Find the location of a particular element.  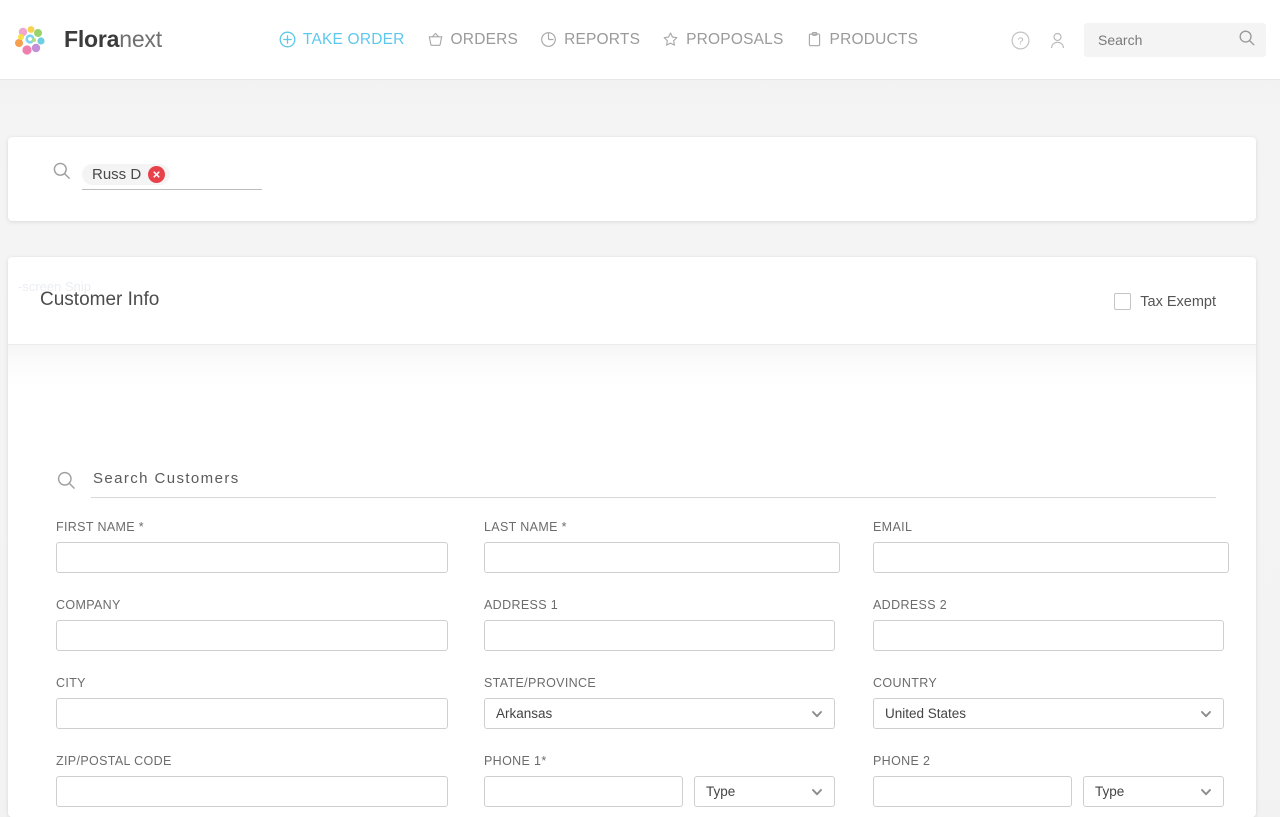

nav-item-reports: REPORTS is located at coordinates (590, 40).